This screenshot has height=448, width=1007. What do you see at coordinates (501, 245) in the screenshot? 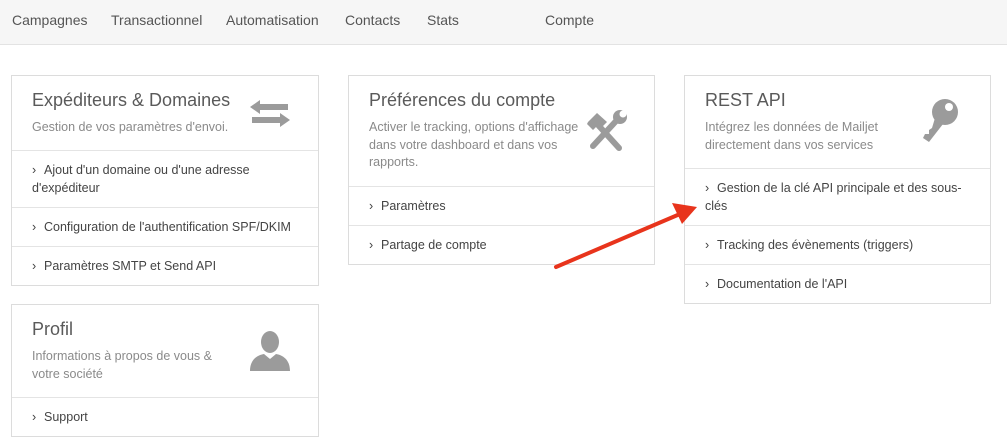
I see `link-partage-compte: › Partage de compte` at bounding box center [501, 245].